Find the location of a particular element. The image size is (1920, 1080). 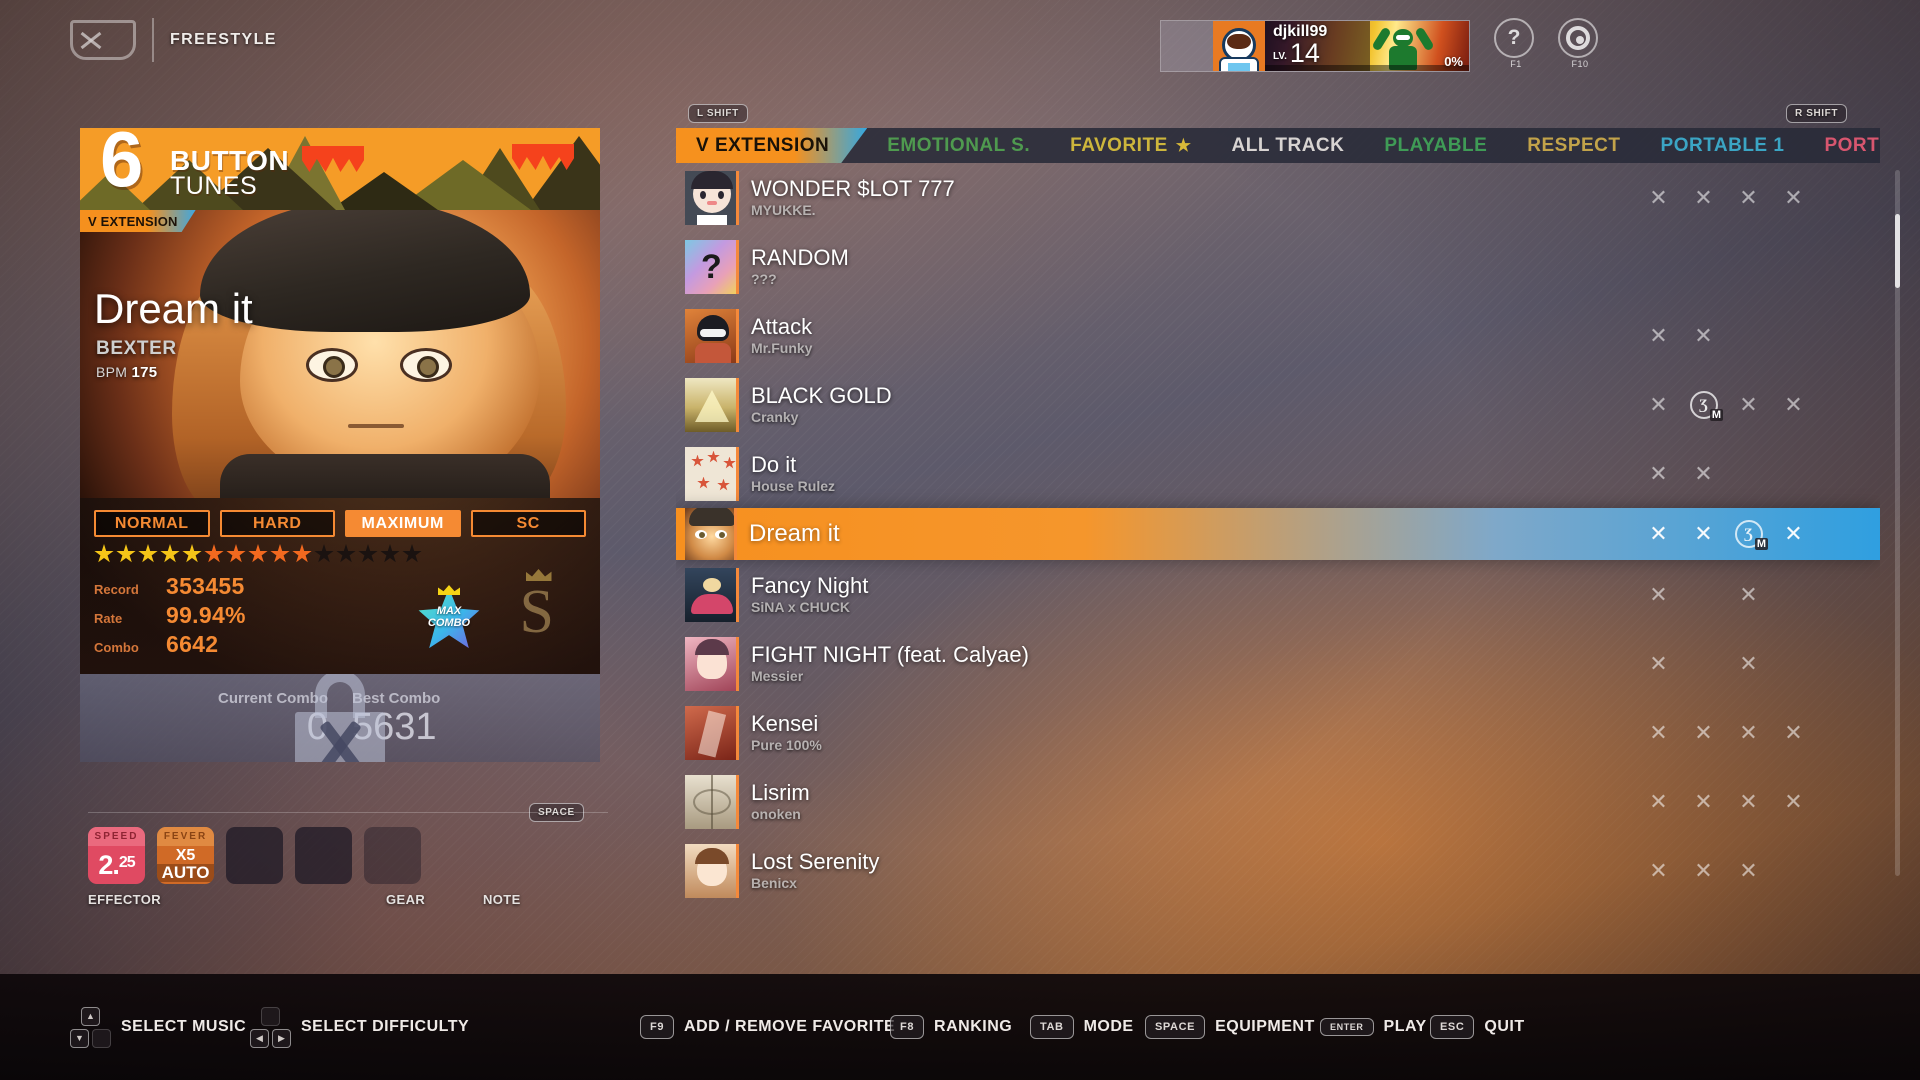

command-add-remove-favorite: F9 ADD / REMOVE FAVORITE is located at coordinates (767, 1027).